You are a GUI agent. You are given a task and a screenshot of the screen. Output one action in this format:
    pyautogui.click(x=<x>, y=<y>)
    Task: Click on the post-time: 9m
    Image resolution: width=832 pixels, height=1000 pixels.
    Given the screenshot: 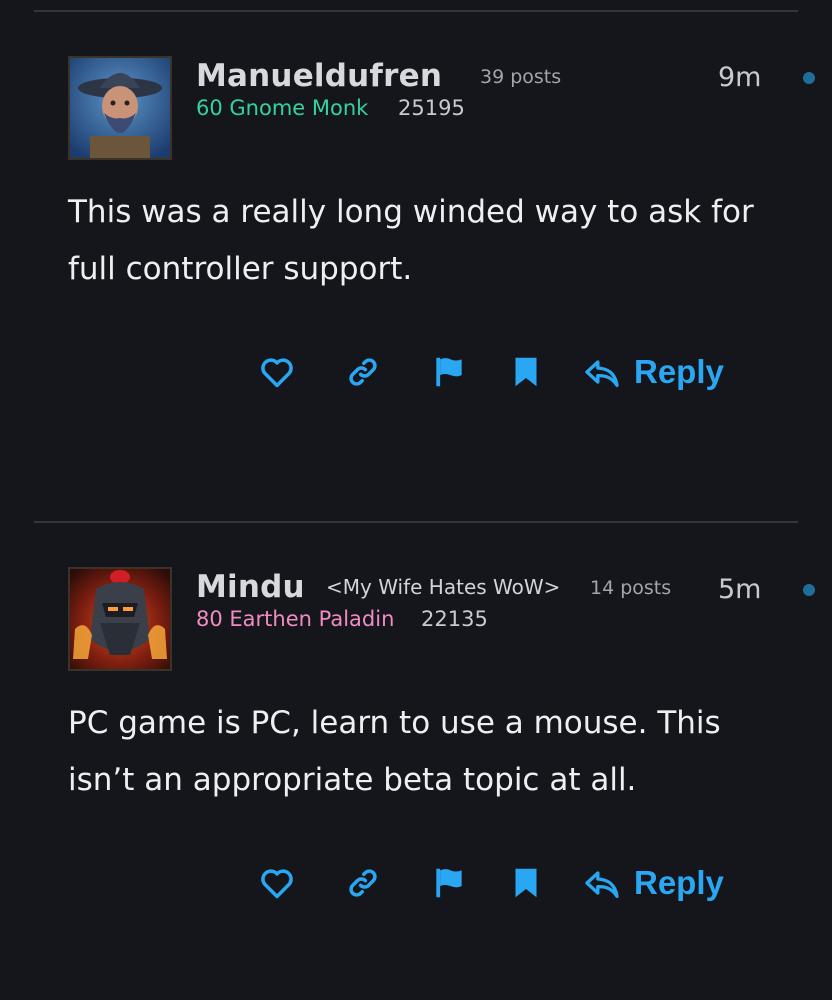 What is the action you would take?
    pyautogui.click(x=739, y=77)
    